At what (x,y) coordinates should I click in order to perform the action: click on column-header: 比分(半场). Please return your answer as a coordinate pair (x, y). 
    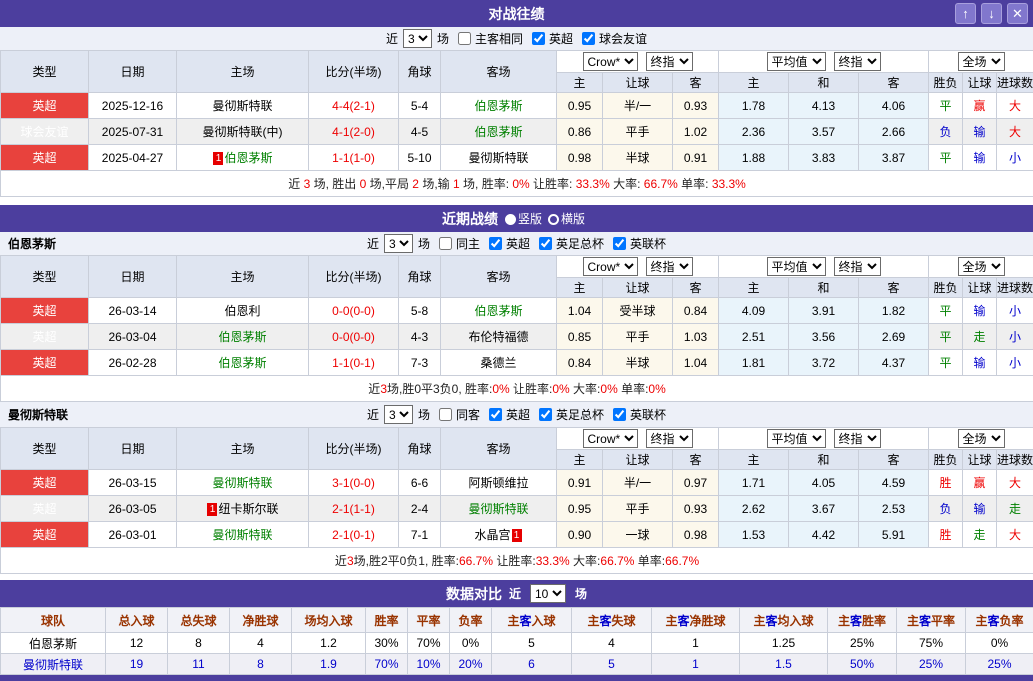
    Looking at the image, I should click on (354, 449).